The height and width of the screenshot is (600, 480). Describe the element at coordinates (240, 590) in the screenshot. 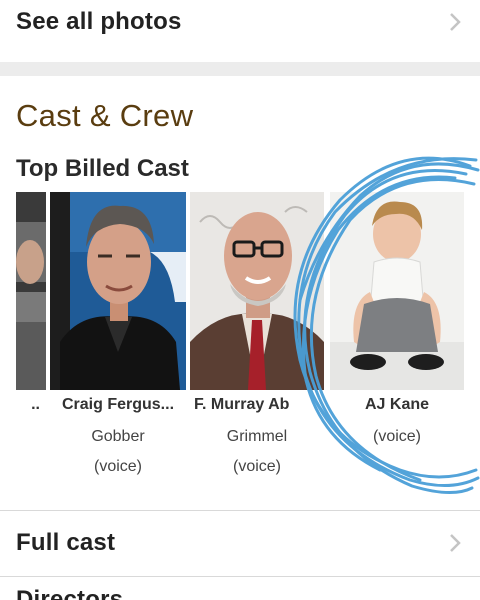

I see `directors-link: Directors` at that location.